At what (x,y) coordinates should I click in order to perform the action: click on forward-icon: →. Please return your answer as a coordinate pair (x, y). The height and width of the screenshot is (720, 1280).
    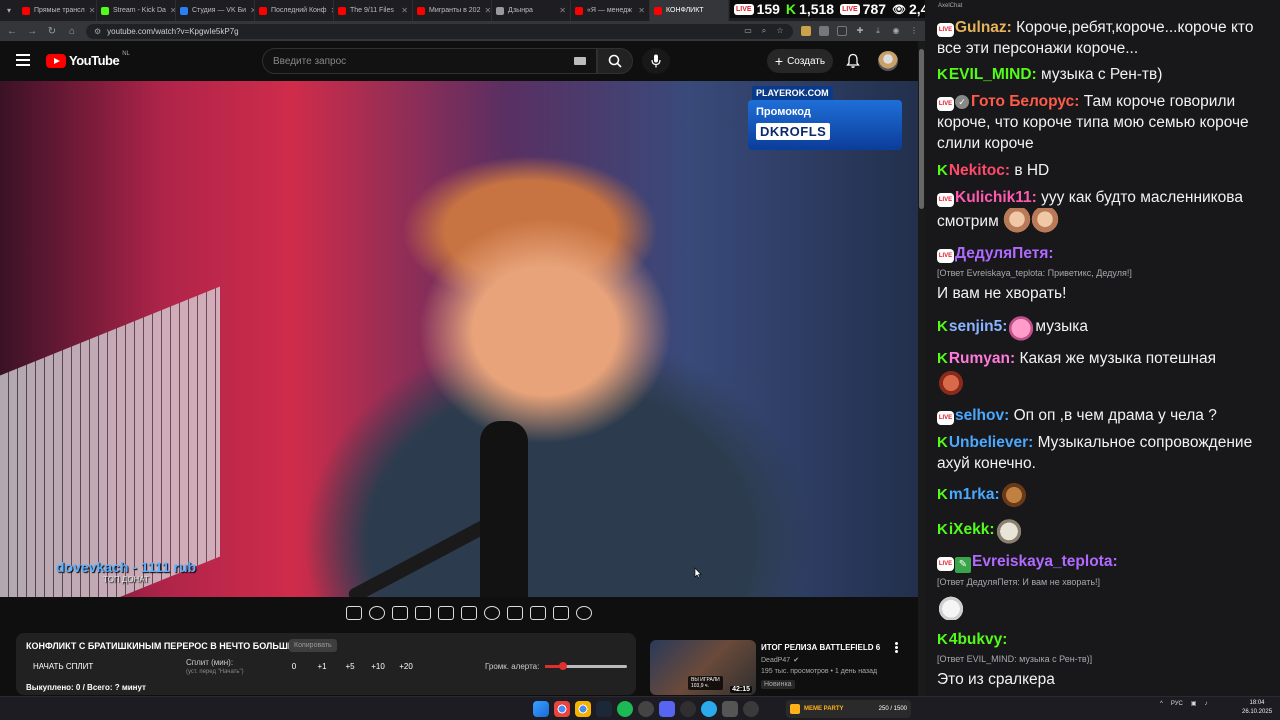
    Looking at the image, I should click on (32, 31).